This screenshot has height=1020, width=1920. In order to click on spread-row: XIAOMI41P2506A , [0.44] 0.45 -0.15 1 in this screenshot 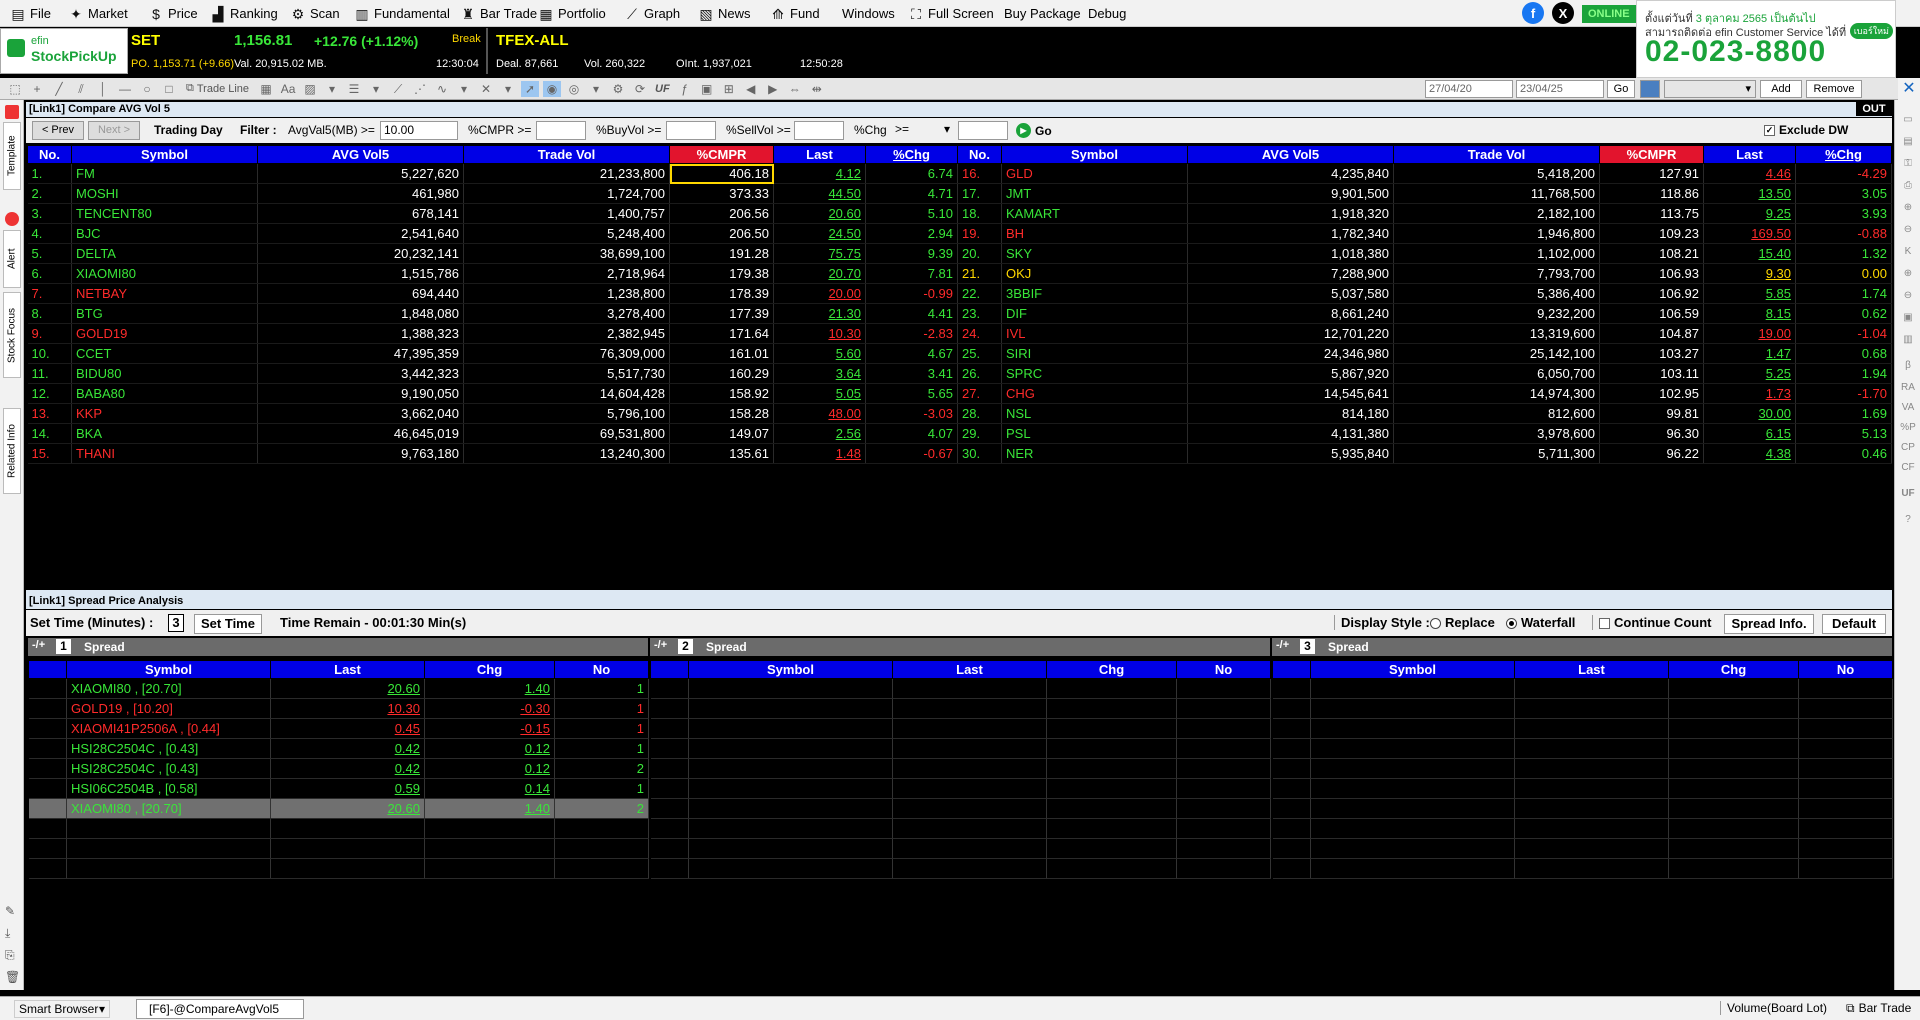, I will do `click(338, 728)`.